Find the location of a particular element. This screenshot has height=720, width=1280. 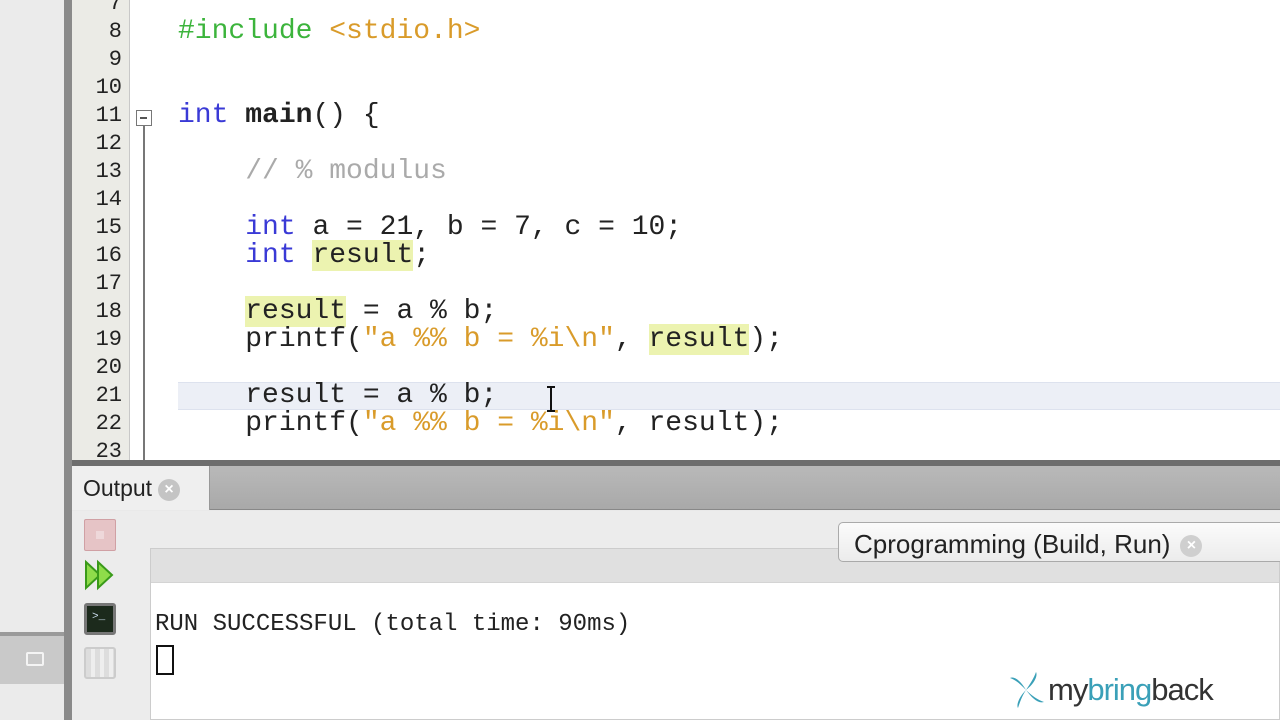

panel-divider is located at coordinates (68, 360).